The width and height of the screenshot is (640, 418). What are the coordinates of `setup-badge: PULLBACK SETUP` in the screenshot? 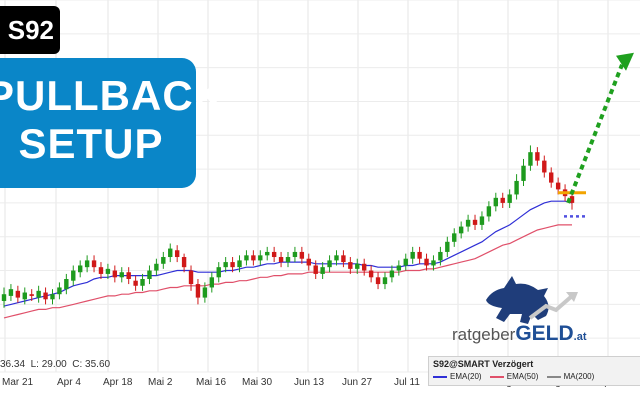 It's located at (112, 123).